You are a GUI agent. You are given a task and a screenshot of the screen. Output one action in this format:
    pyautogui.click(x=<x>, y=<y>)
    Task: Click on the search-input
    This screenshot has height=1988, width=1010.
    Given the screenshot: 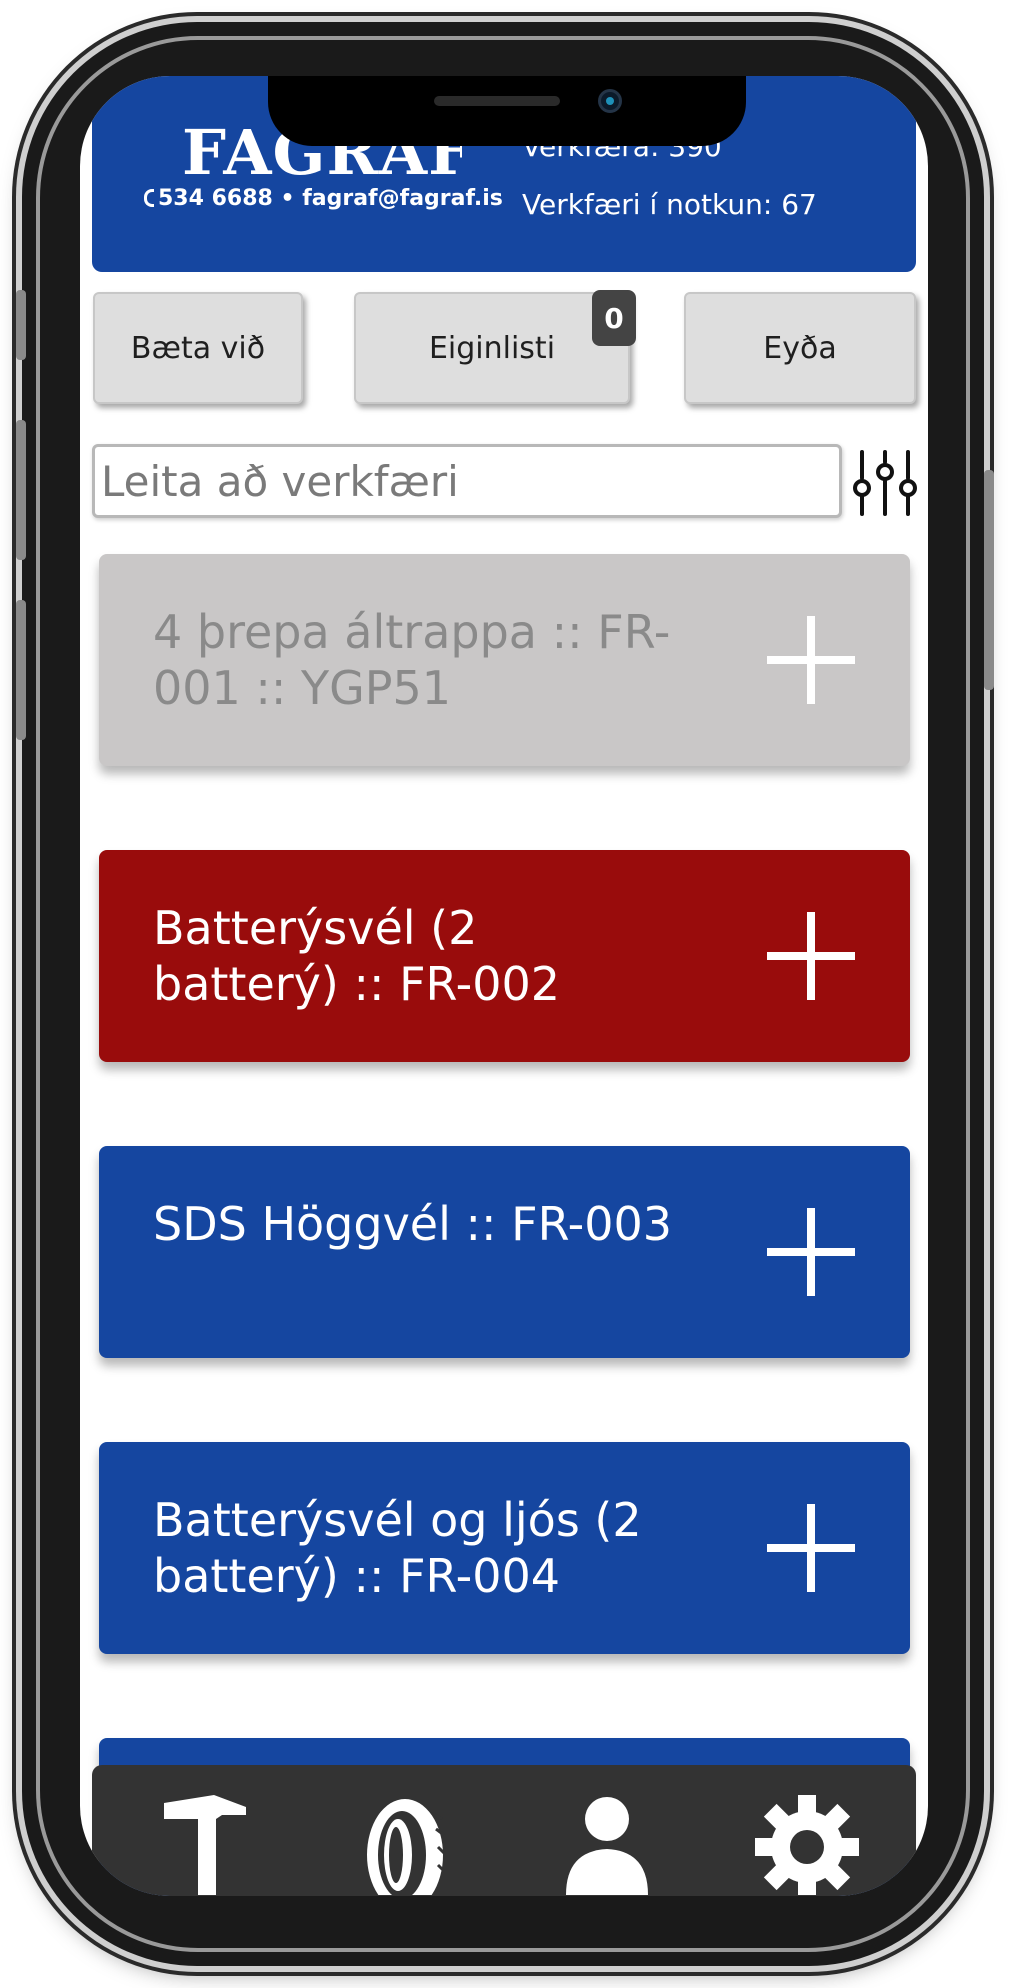 What is the action you would take?
    pyautogui.click(x=467, y=481)
    